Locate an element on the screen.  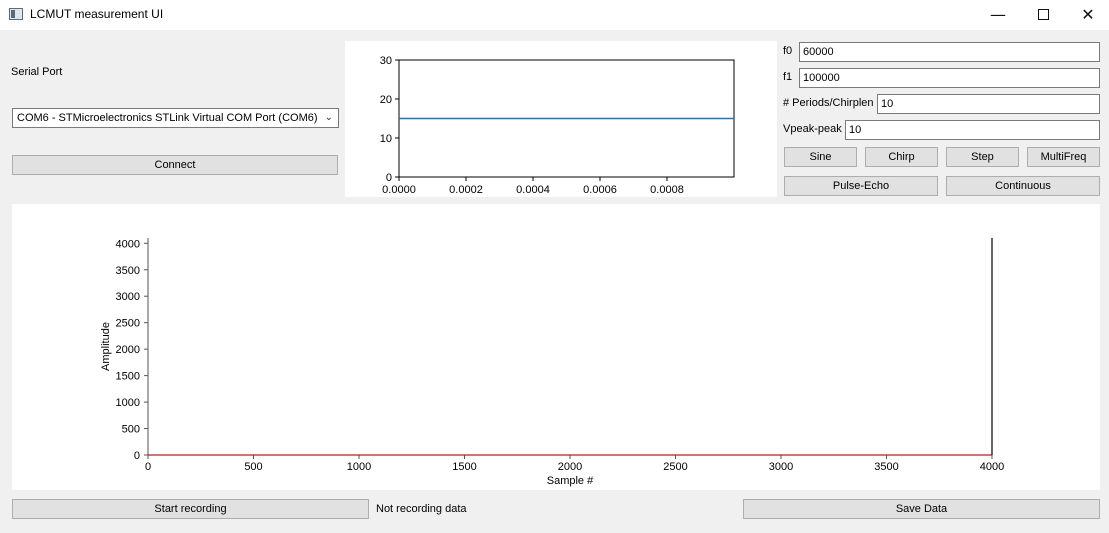
periods-label: # Periods/Chirplen is located at coordinates (828, 103).